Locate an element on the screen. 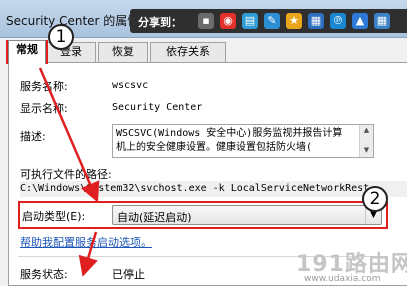 The width and height of the screenshot is (407, 286). grid2-icon: ▦ is located at coordinates (382, 21).